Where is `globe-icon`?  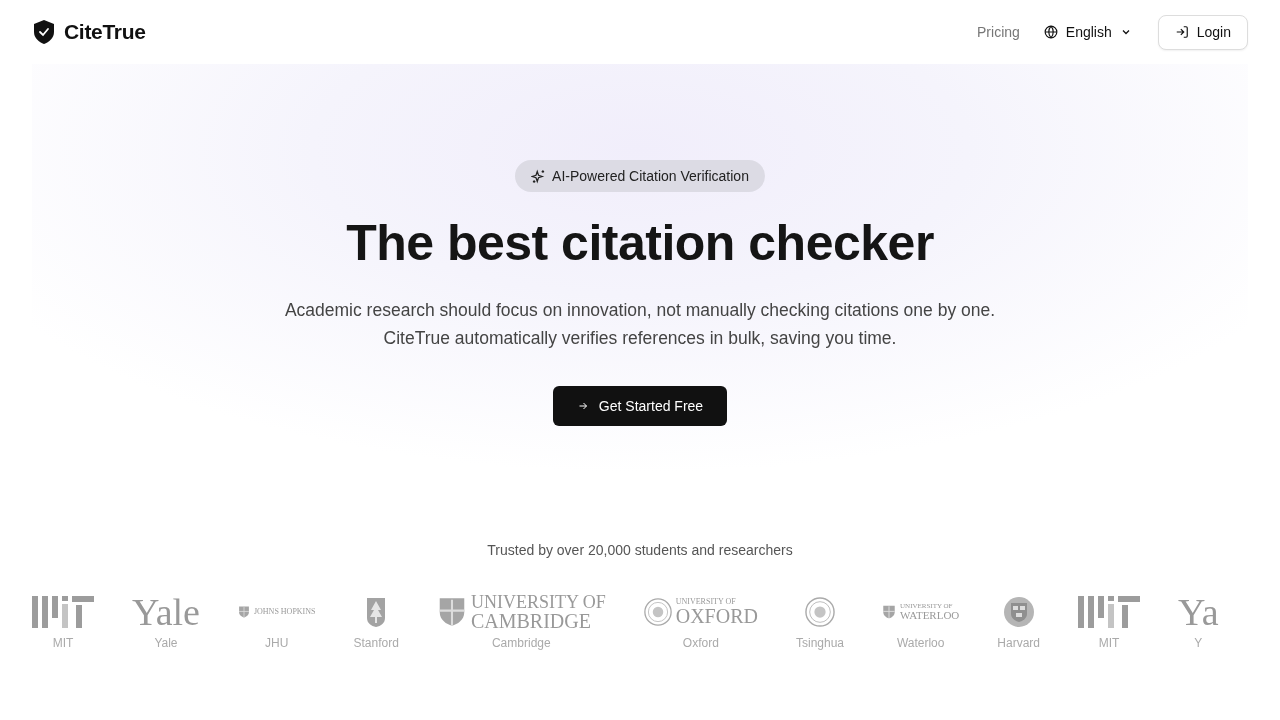 globe-icon is located at coordinates (1050, 32).